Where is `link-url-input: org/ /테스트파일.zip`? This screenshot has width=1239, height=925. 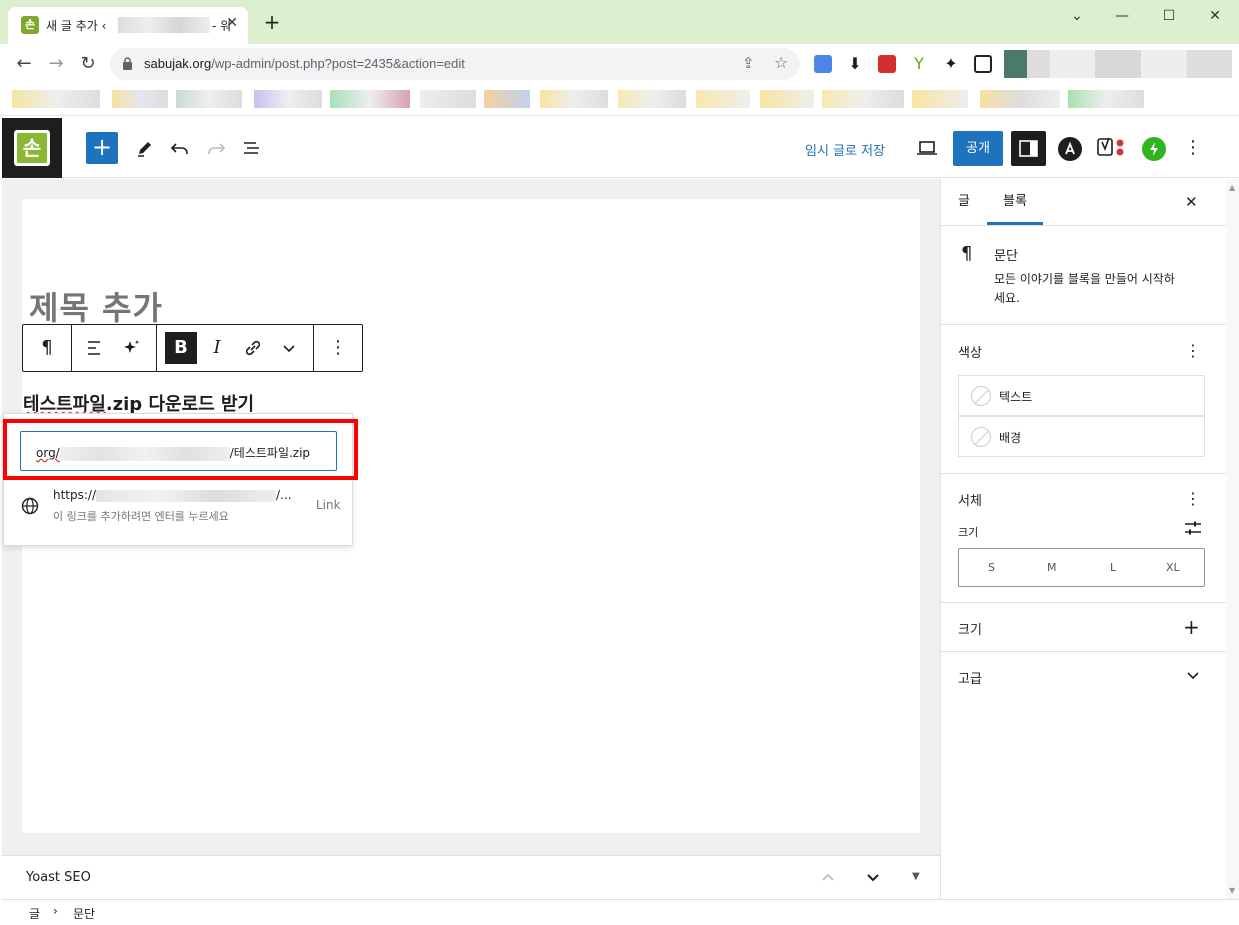 link-url-input: org/ /테스트파일.zip is located at coordinates (178, 451).